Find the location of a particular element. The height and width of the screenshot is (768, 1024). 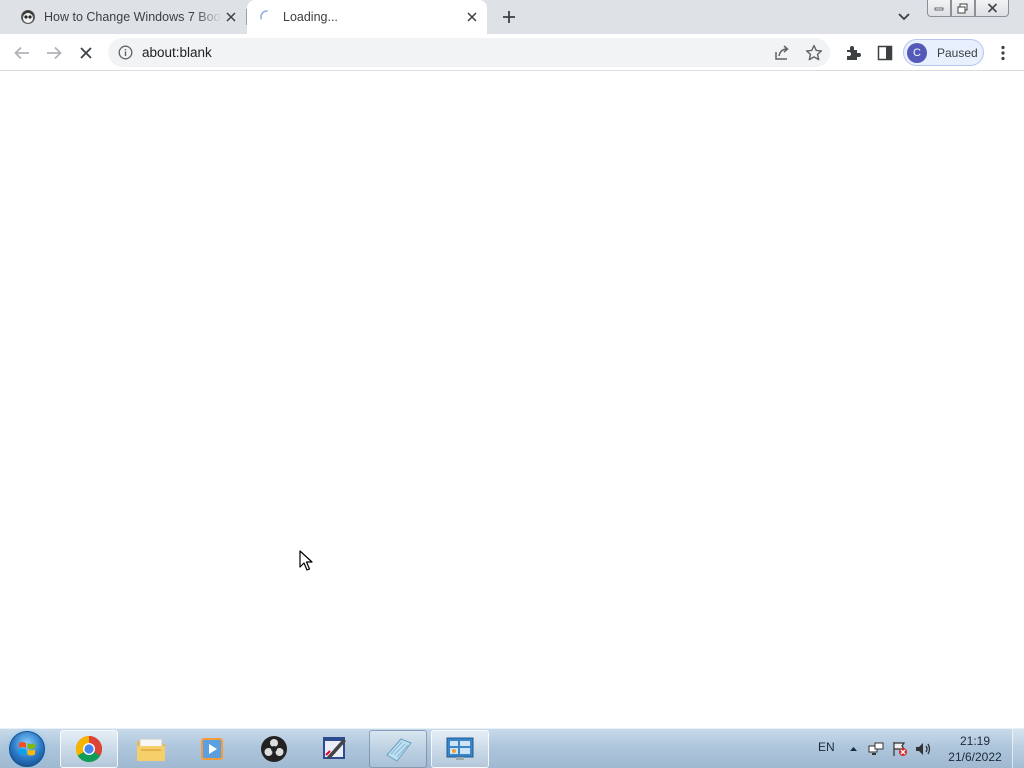

clock-date: 21/6/2022 is located at coordinates (975, 757).